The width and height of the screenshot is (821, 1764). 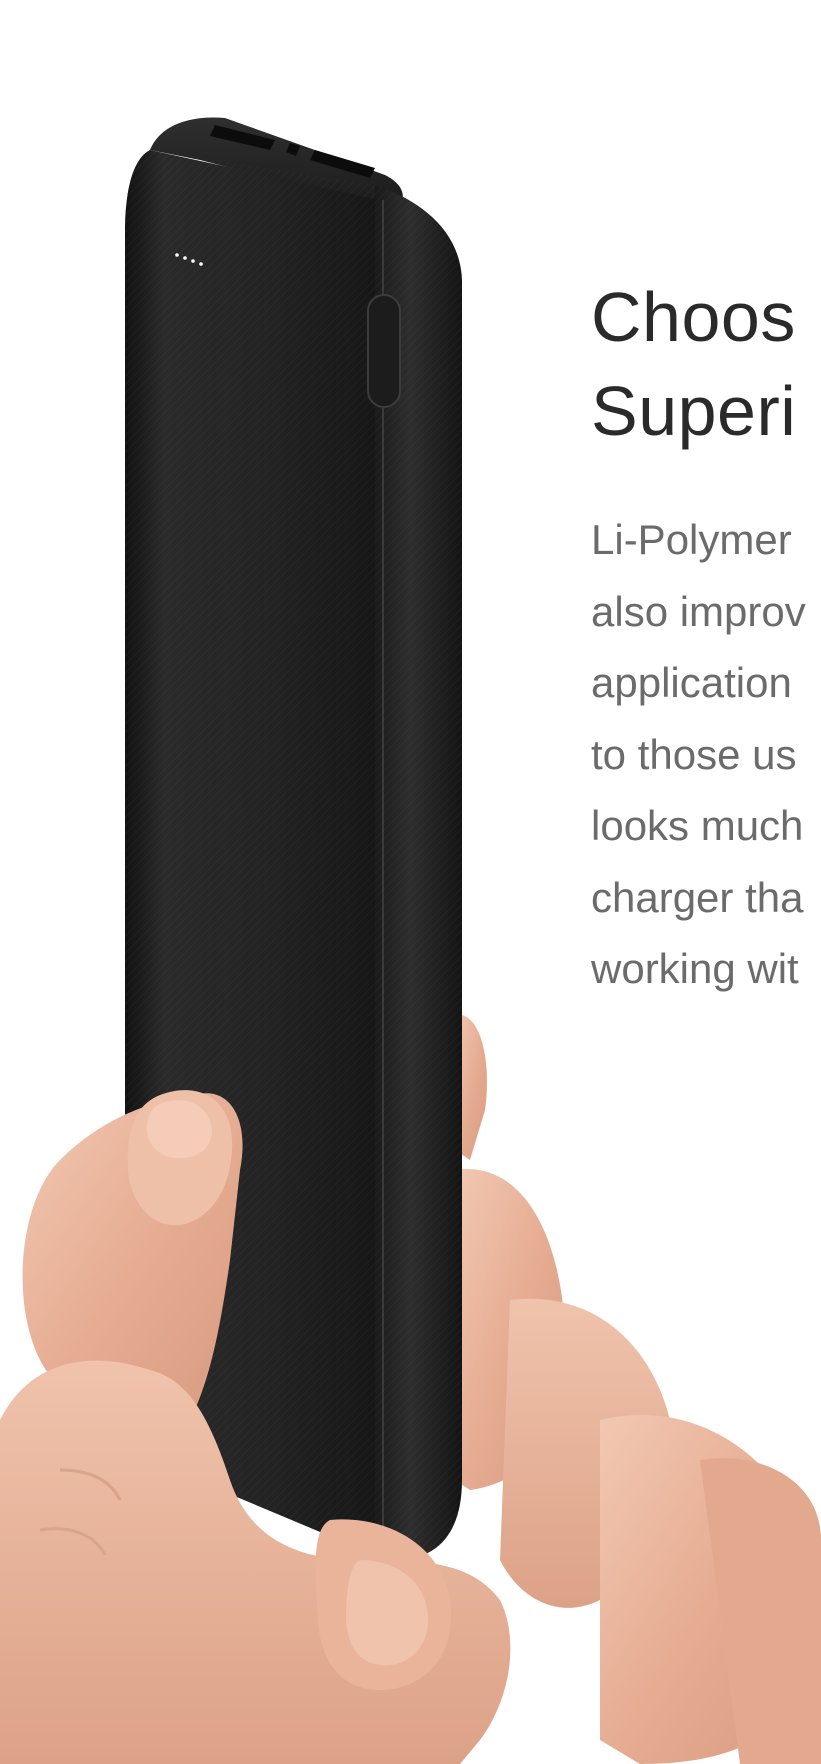 What do you see at coordinates (697, 825) in the screenshot?
I see `description-line: looks much` at bounding box center [697, 825].